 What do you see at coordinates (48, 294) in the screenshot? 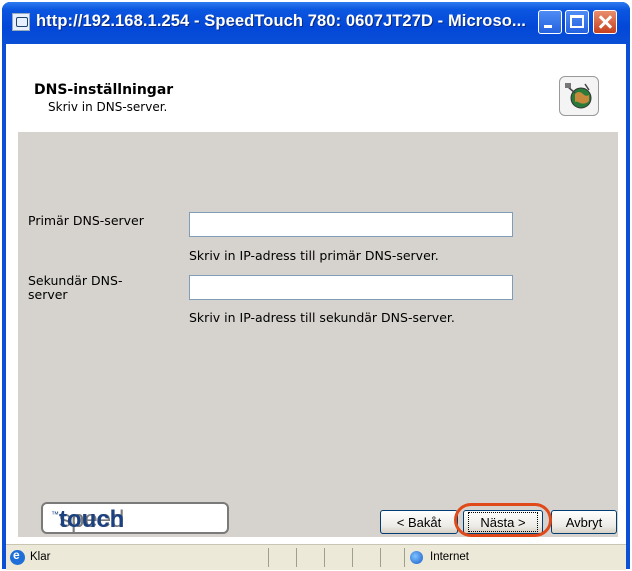
I see `secondary-dns-label-line2: server` at bounding box center [48, 294].